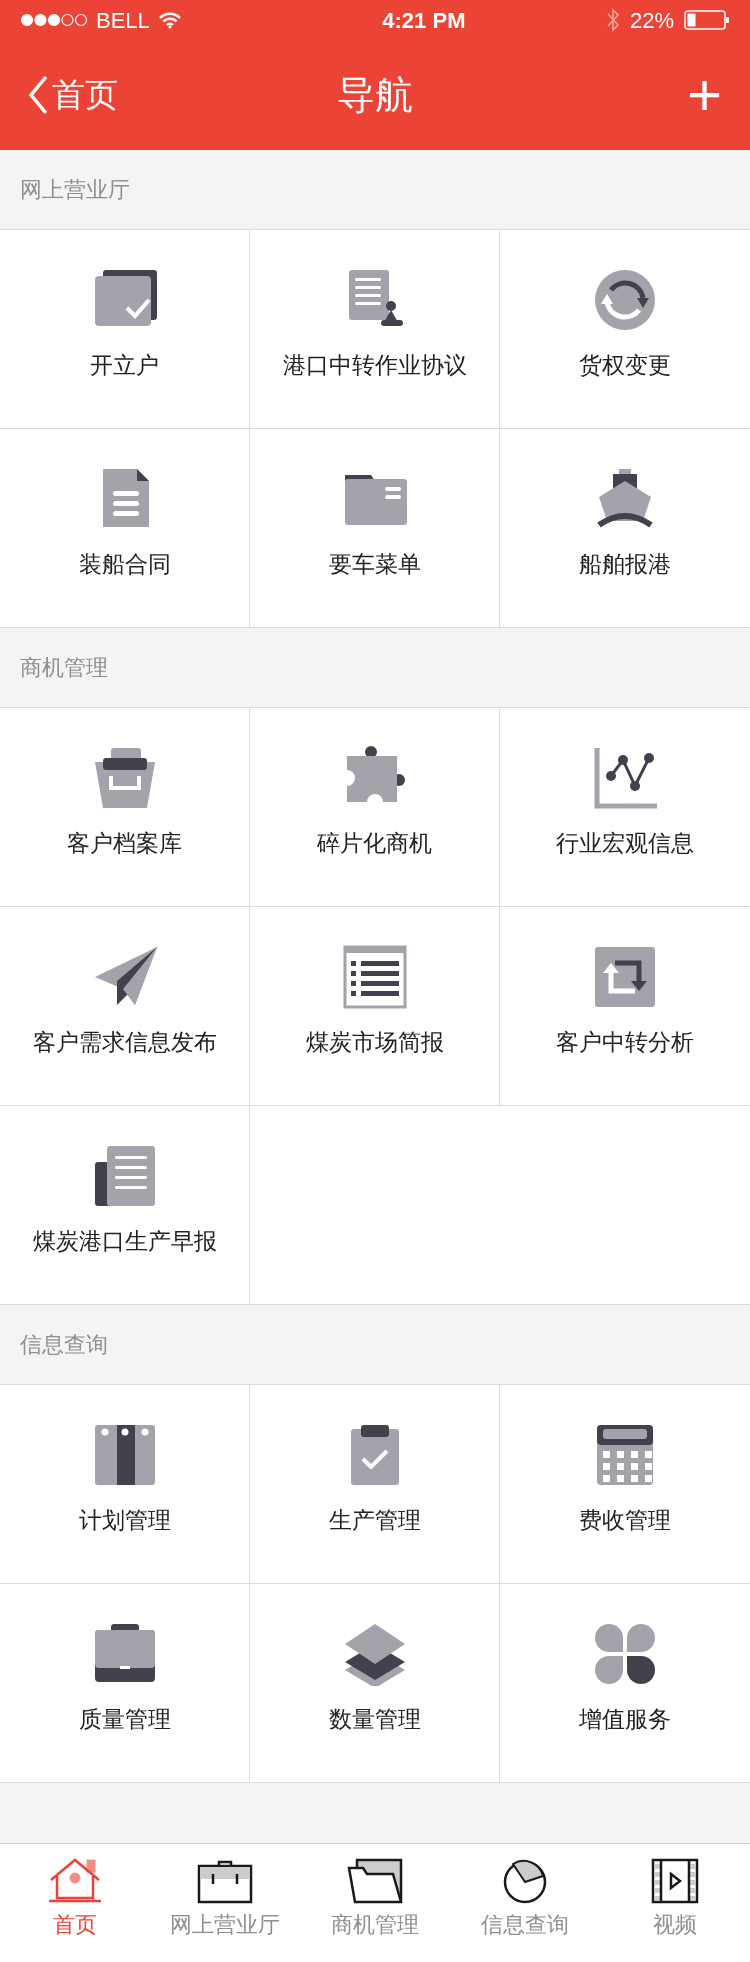 The height and width of the screenshot is (1962, 750). I want to click on tab-item: 首页, so click(75, 1903).